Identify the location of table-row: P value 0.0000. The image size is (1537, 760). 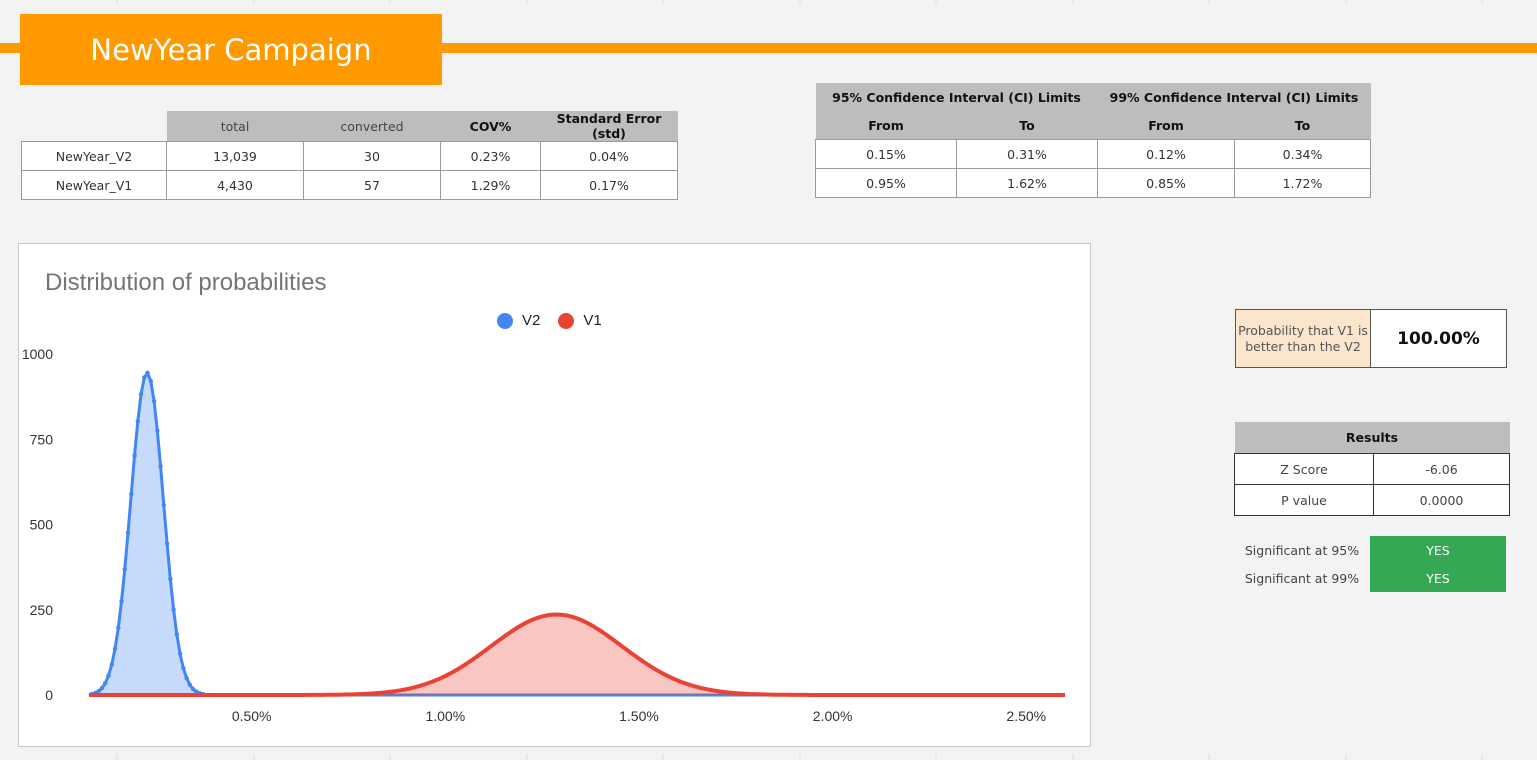
(1372, 500).